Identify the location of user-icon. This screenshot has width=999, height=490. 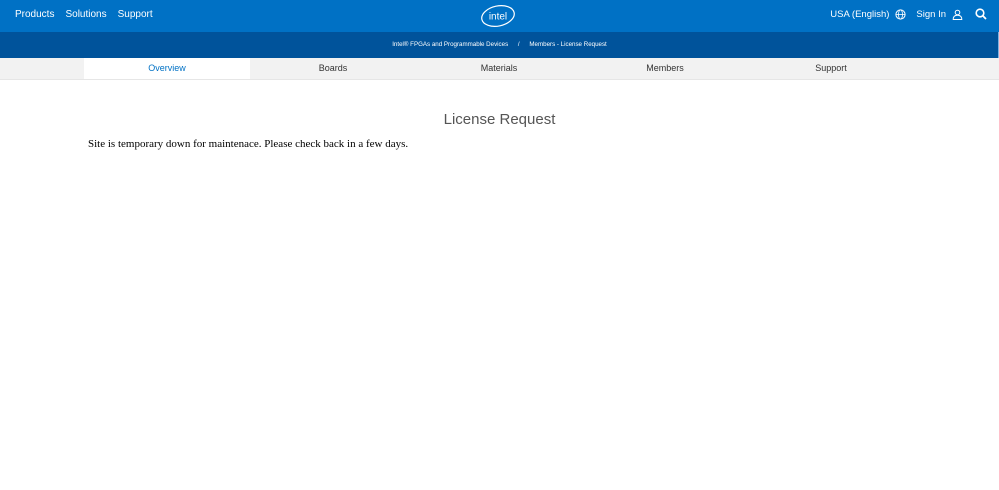
(957, 14).